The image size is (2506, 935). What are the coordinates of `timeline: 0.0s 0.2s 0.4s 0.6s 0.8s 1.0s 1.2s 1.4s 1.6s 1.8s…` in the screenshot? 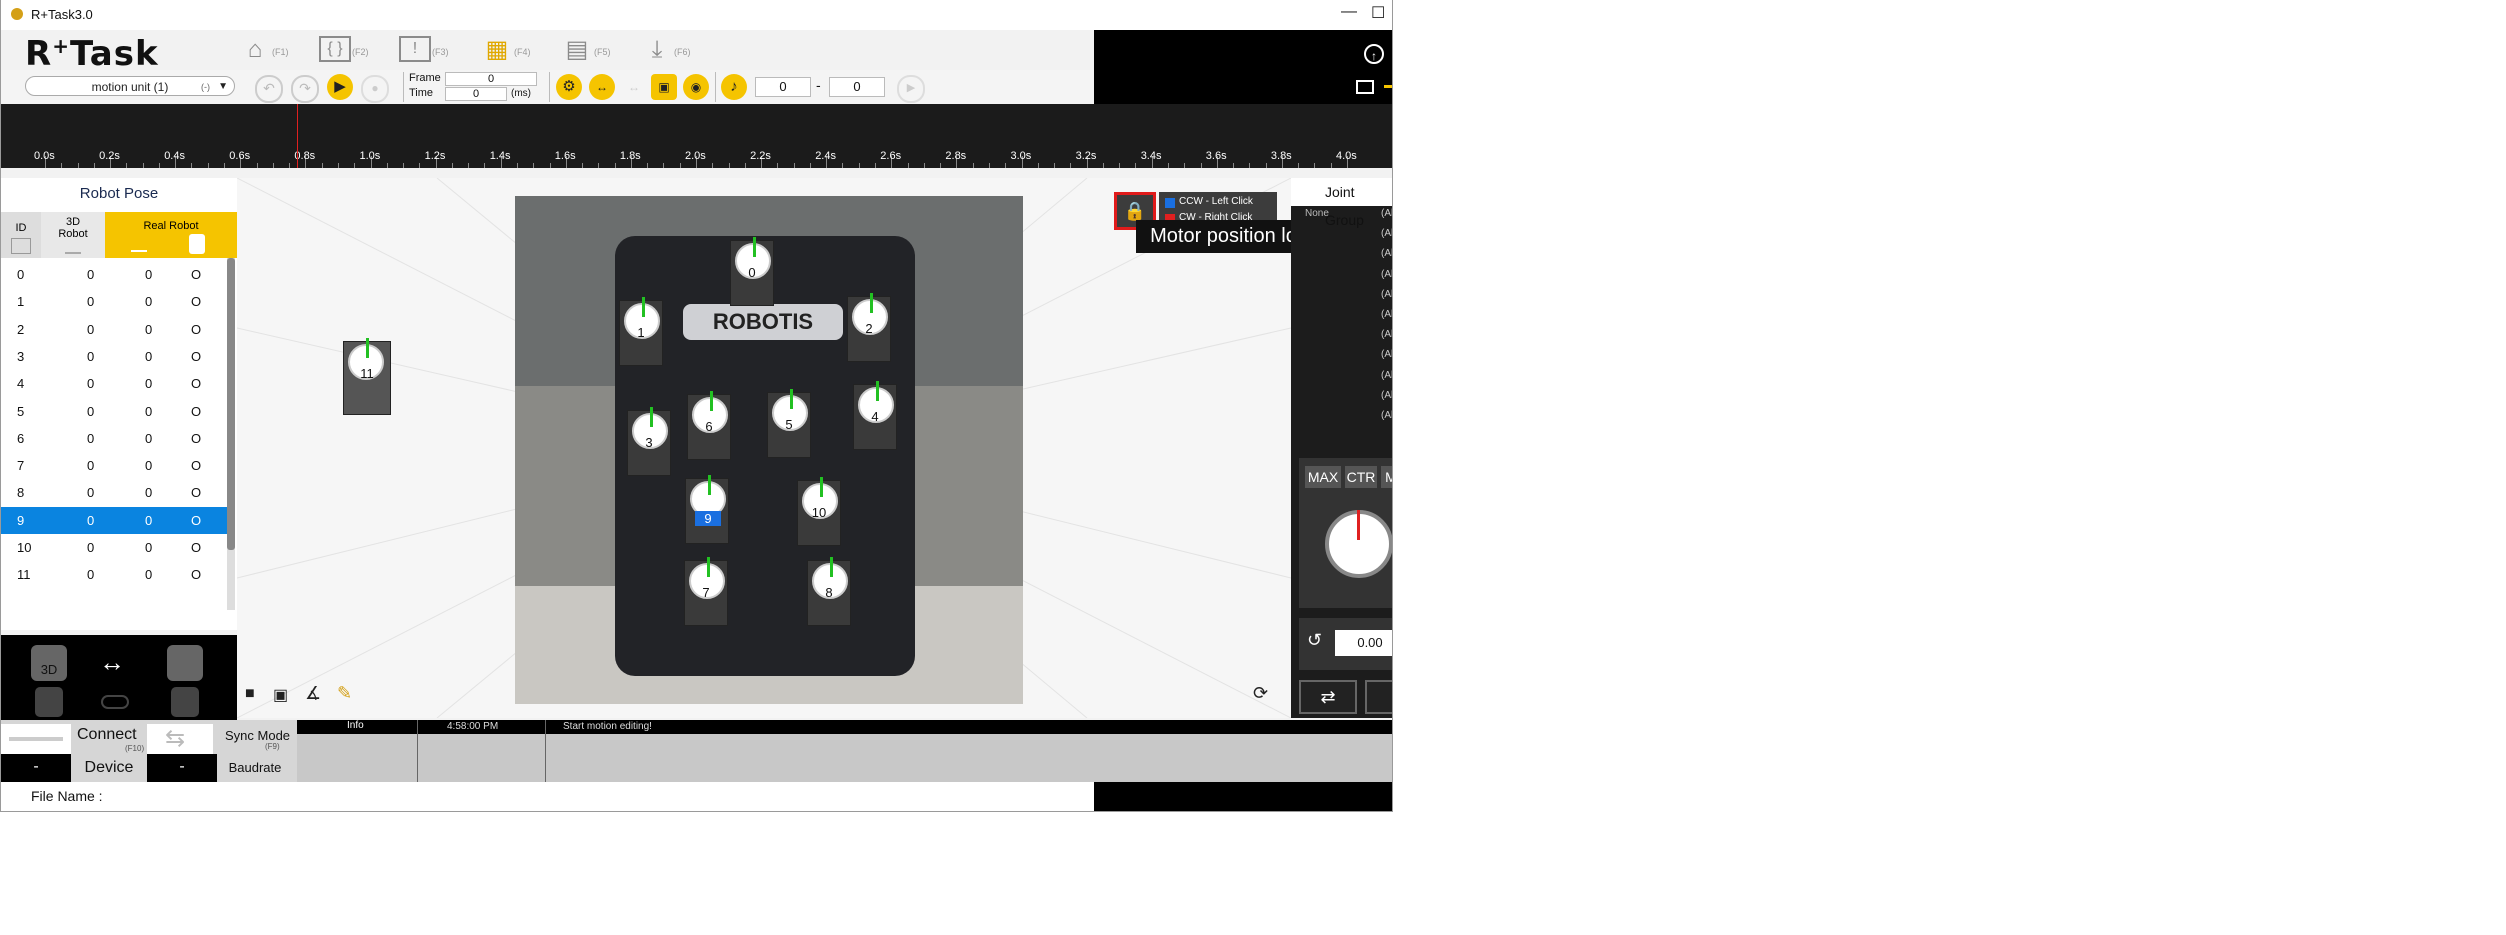 It's located at (696, 136).